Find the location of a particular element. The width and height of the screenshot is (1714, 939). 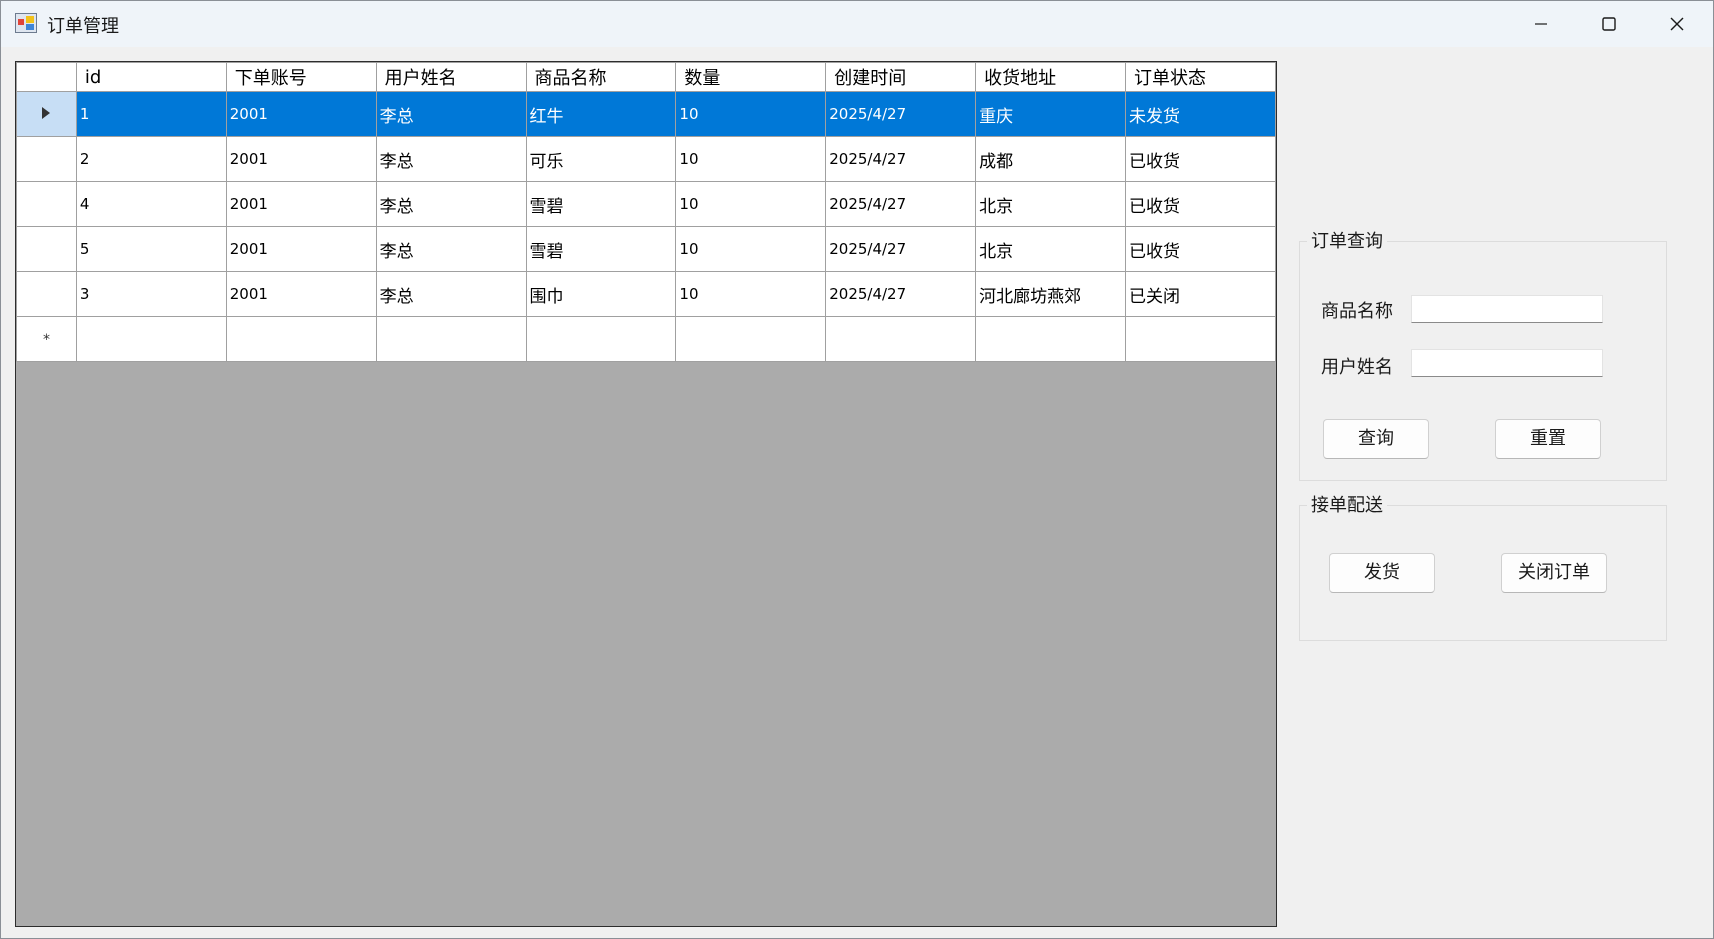

table-row: 5 2001 李总 雪碧 10 2025/4/27 北京 已收货 is located at coordinates (646, 249).